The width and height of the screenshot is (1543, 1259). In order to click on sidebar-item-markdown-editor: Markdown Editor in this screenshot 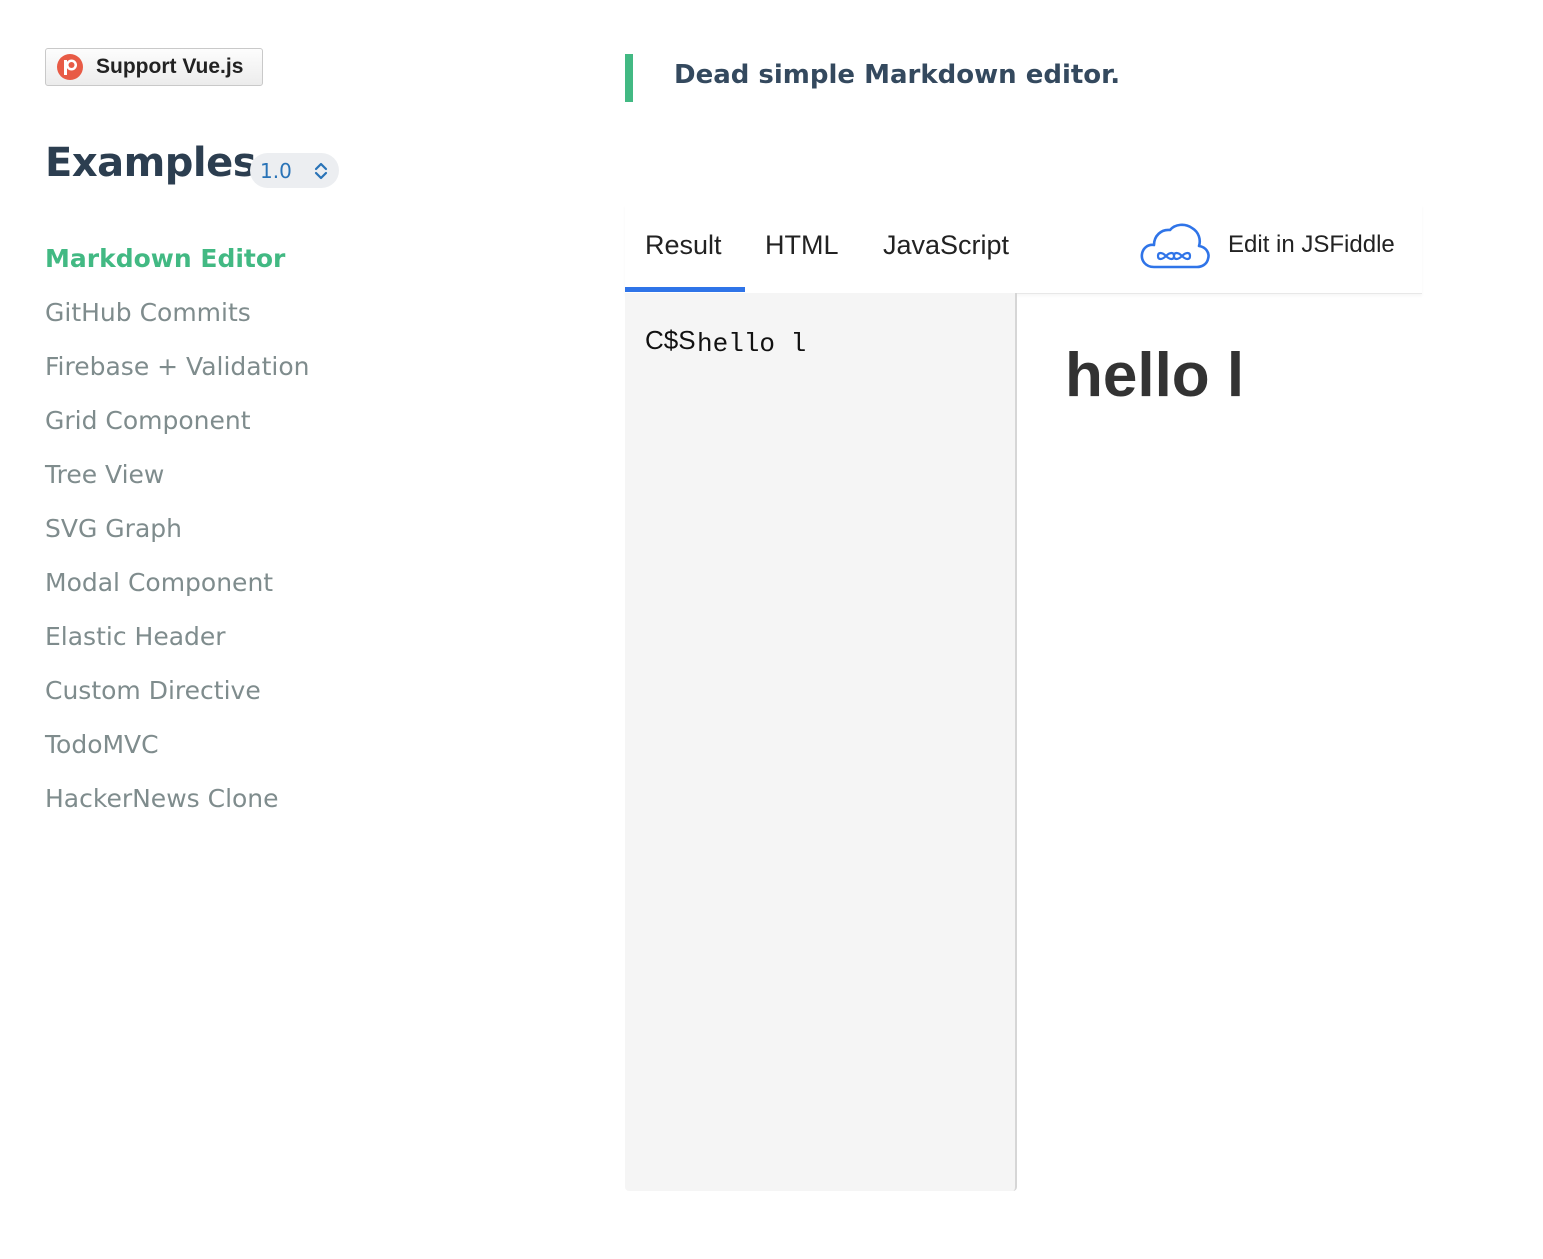, I will do `click(177, 265)`.